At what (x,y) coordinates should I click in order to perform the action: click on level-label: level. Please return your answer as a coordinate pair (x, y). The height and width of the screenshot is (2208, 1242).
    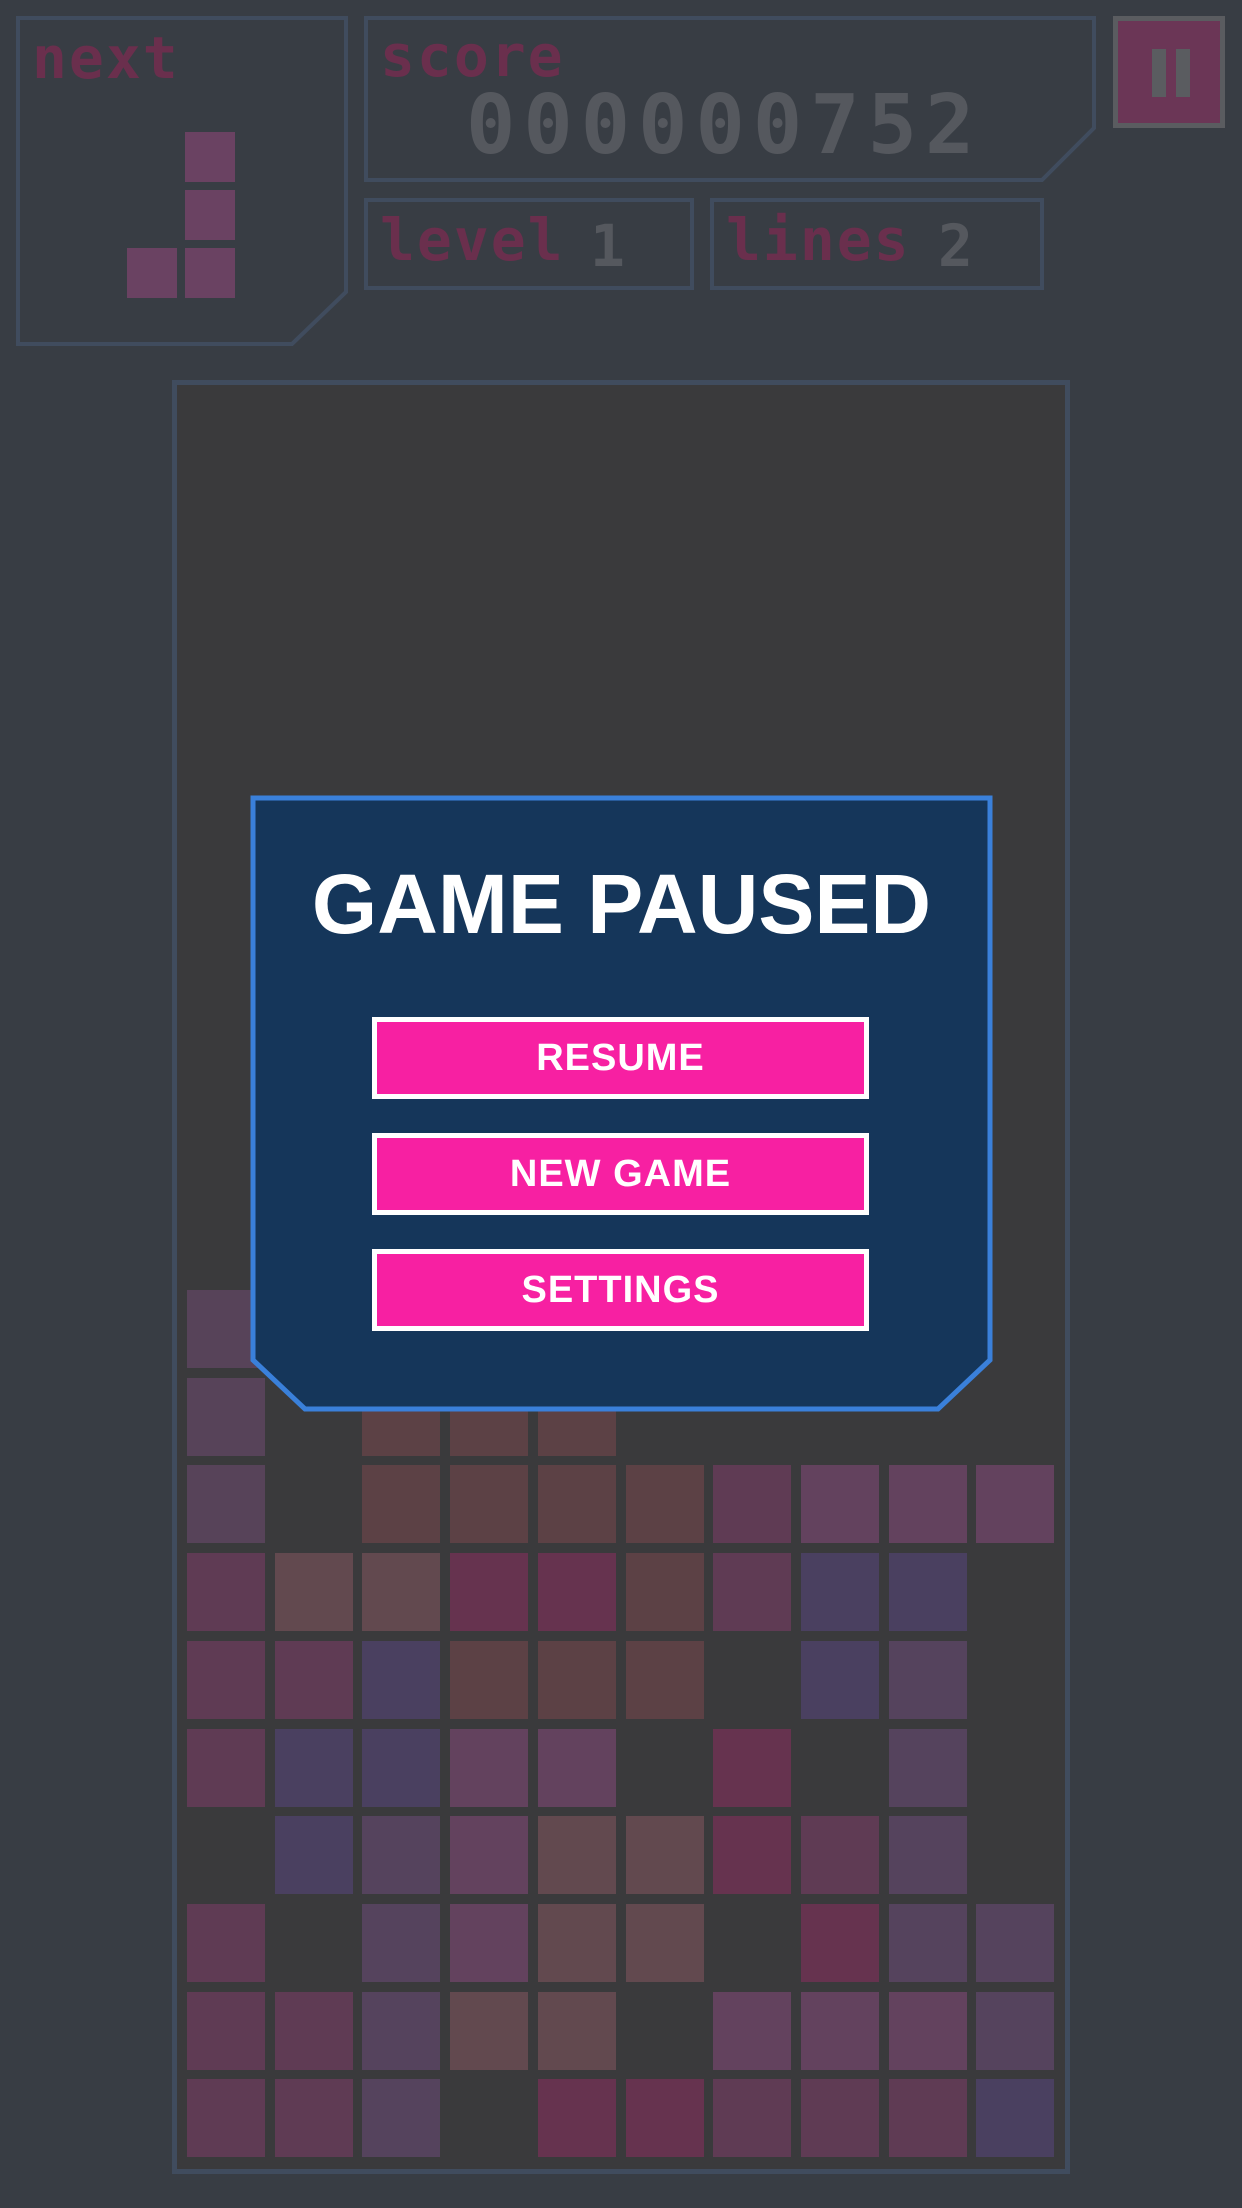
    Looking at the image, I should click on (472, 240).